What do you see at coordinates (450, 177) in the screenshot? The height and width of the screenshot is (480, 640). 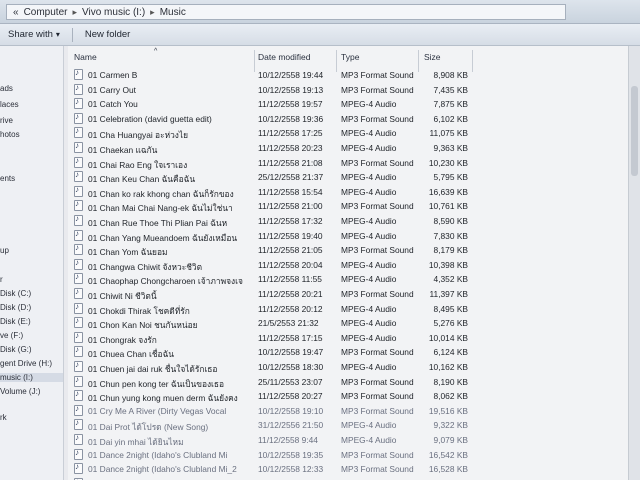 I see `file-size: 5,795 KB` at bounding box center [450, 177].